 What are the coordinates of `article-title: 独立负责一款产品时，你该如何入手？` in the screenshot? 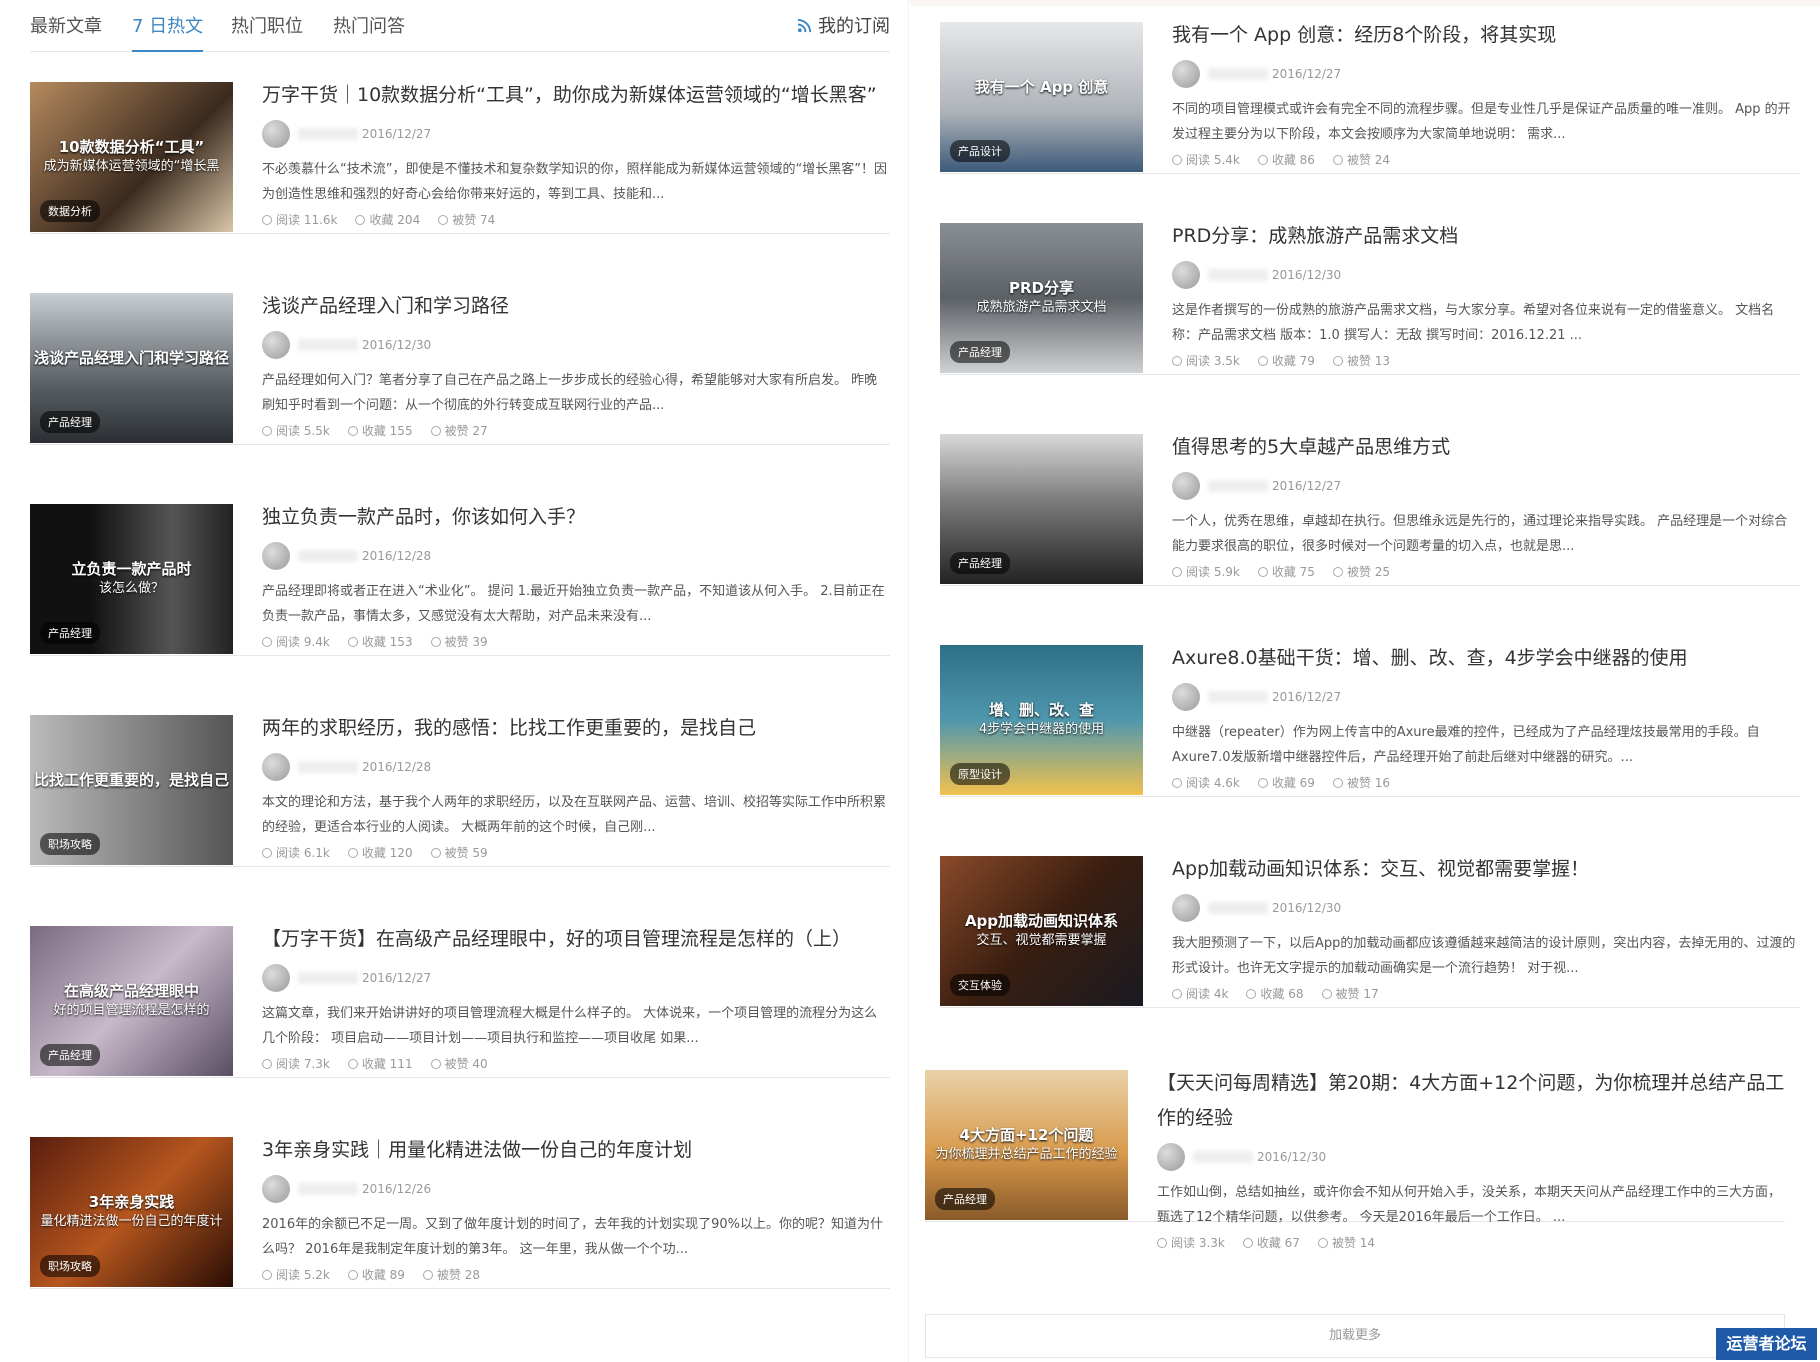 It's located at (576, 517).